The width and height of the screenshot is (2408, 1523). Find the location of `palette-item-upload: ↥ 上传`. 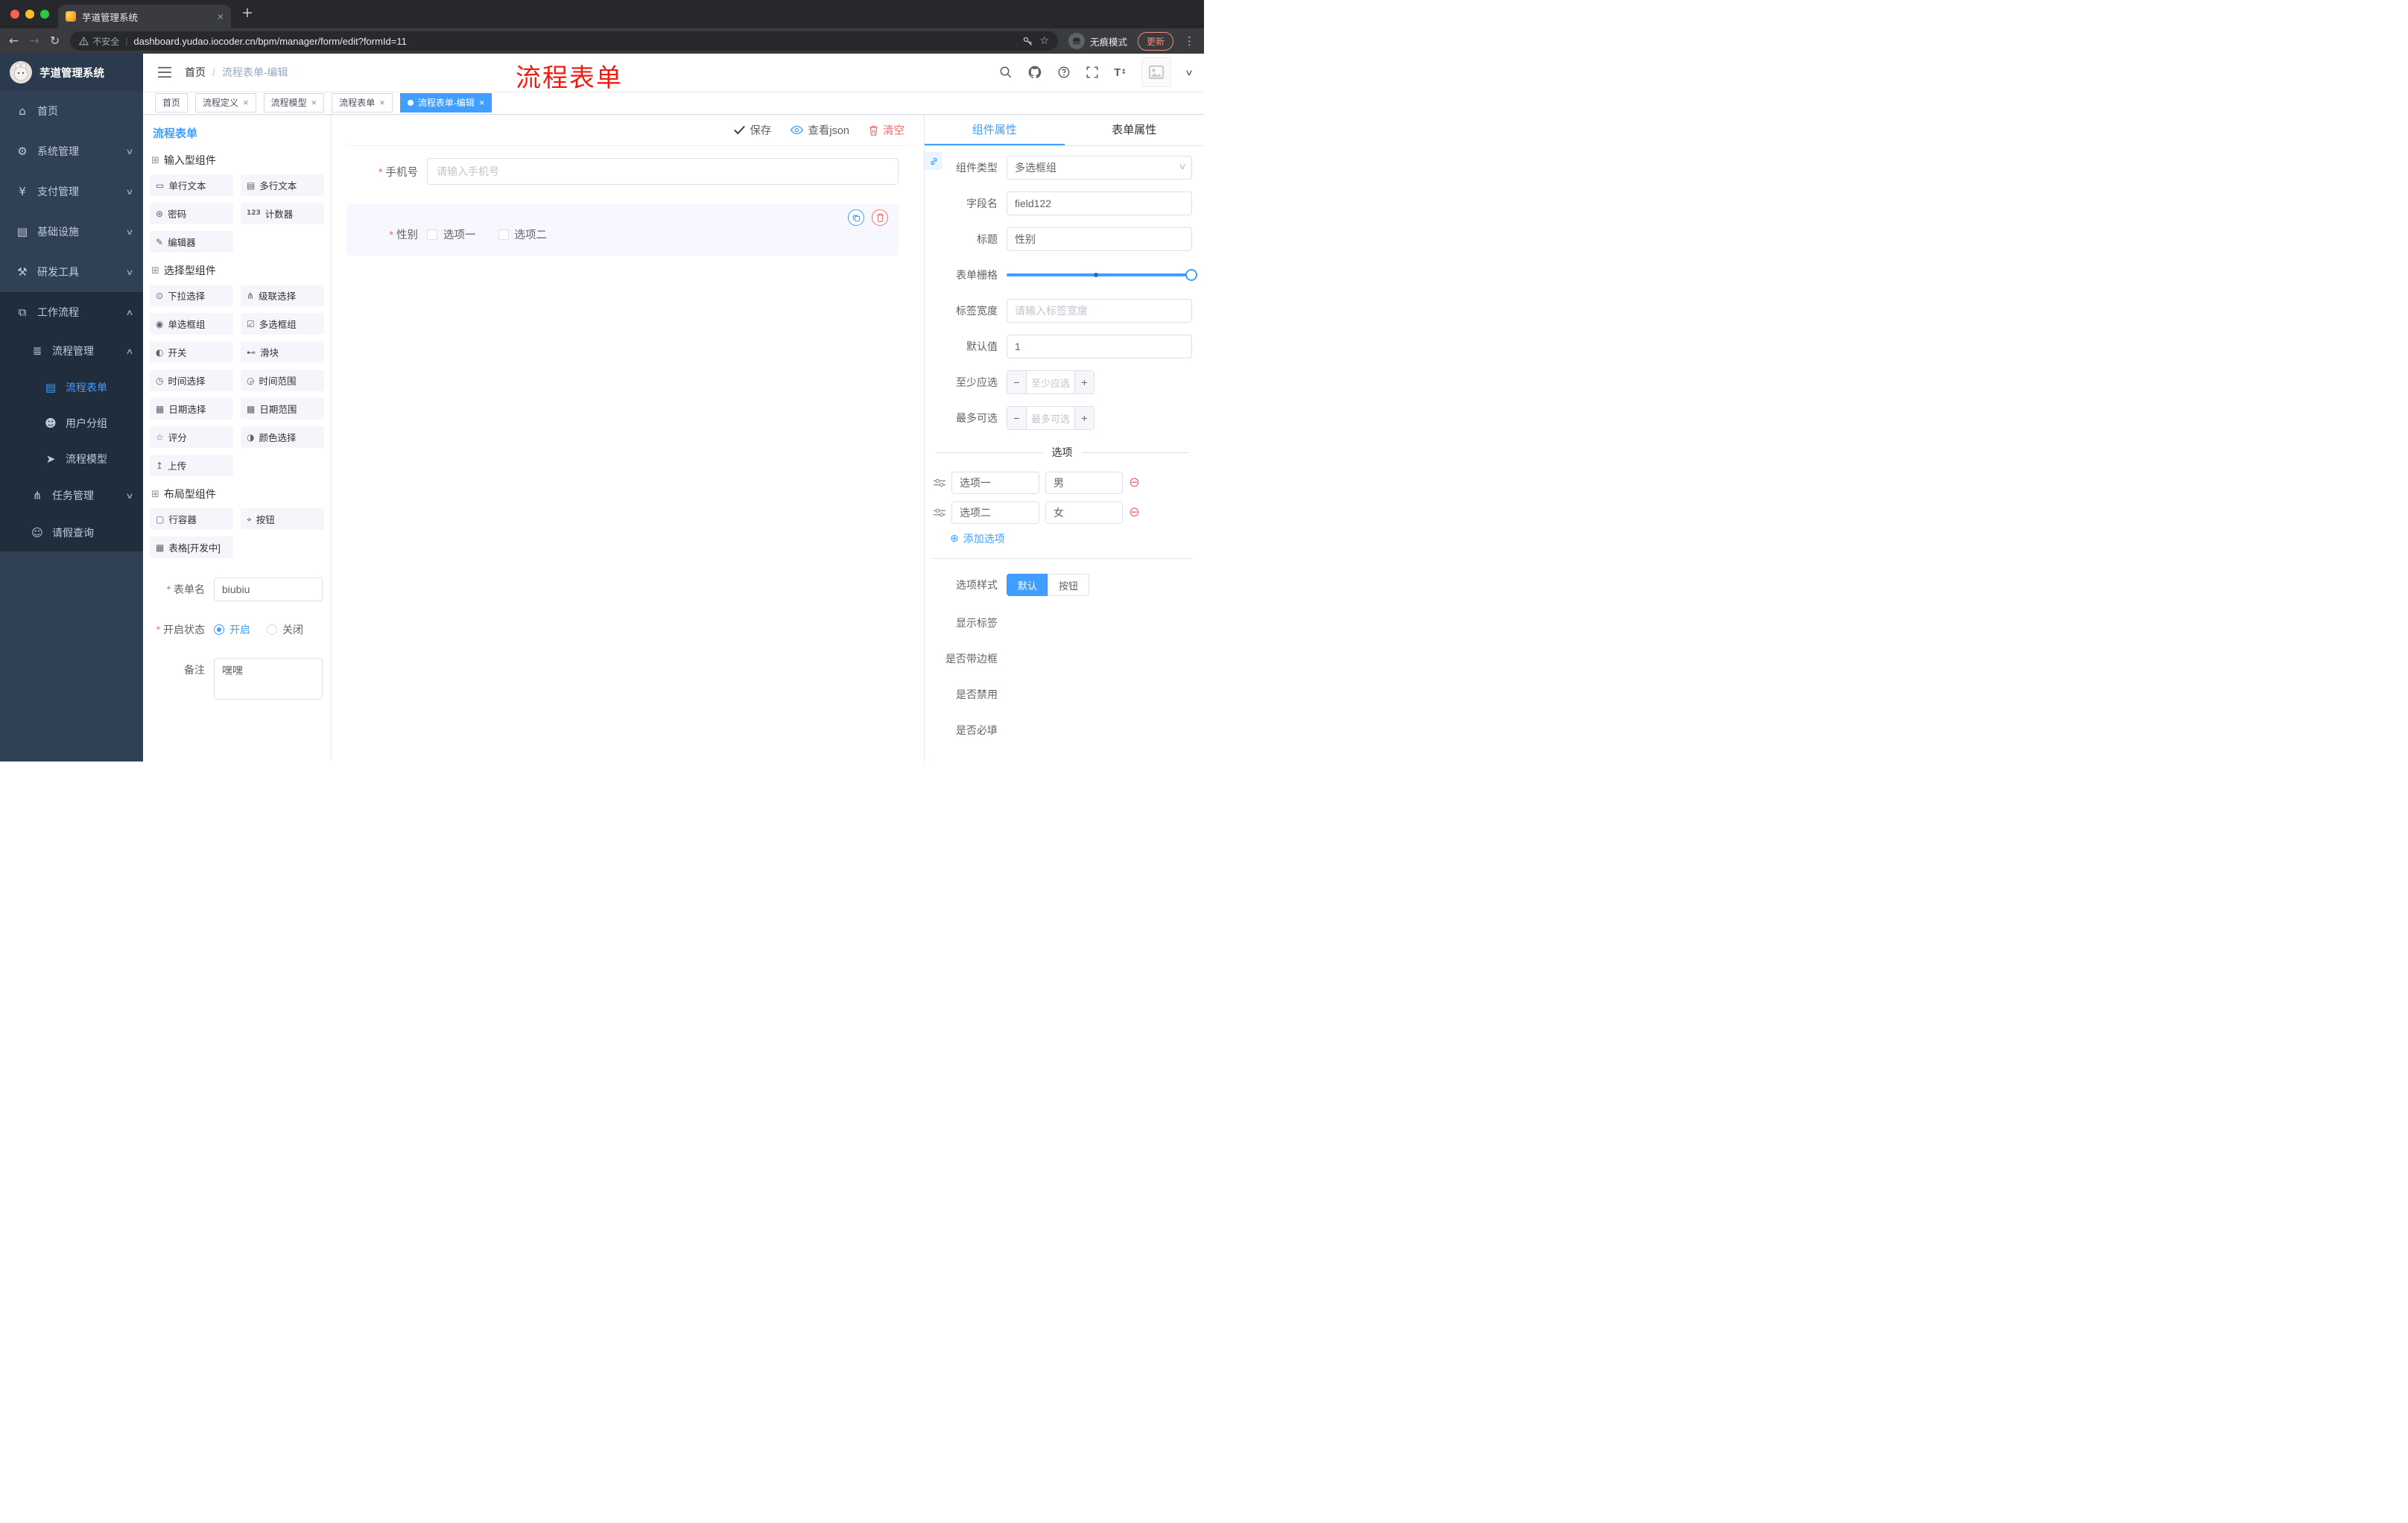

palette-item-upload: ↥ 上传 is located at coordinates (191, 466).